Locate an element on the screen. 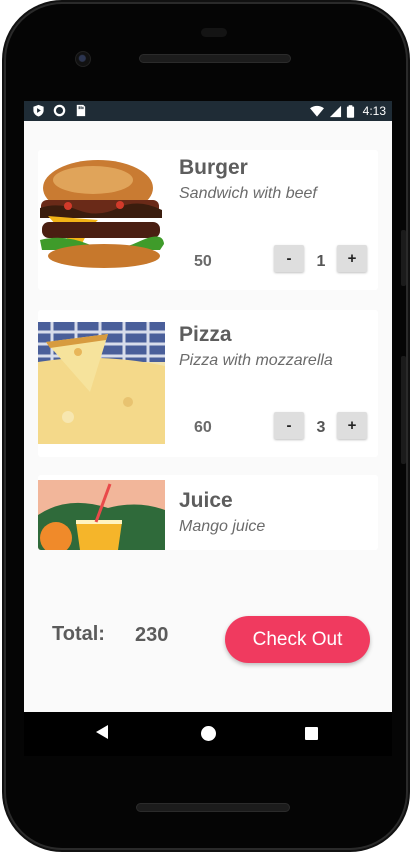  navigation-bar is located at coordinates (208, 734).